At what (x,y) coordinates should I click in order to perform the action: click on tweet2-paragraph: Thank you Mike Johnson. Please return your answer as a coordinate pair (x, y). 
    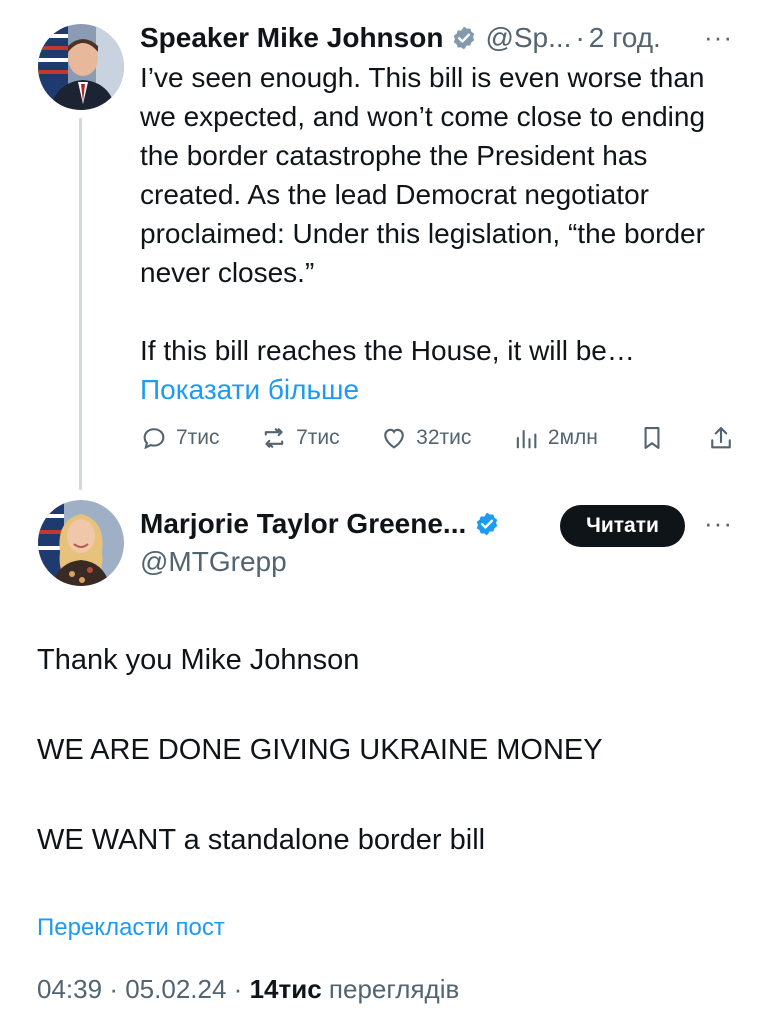
    Looking at the image, I should click on (198, 660).